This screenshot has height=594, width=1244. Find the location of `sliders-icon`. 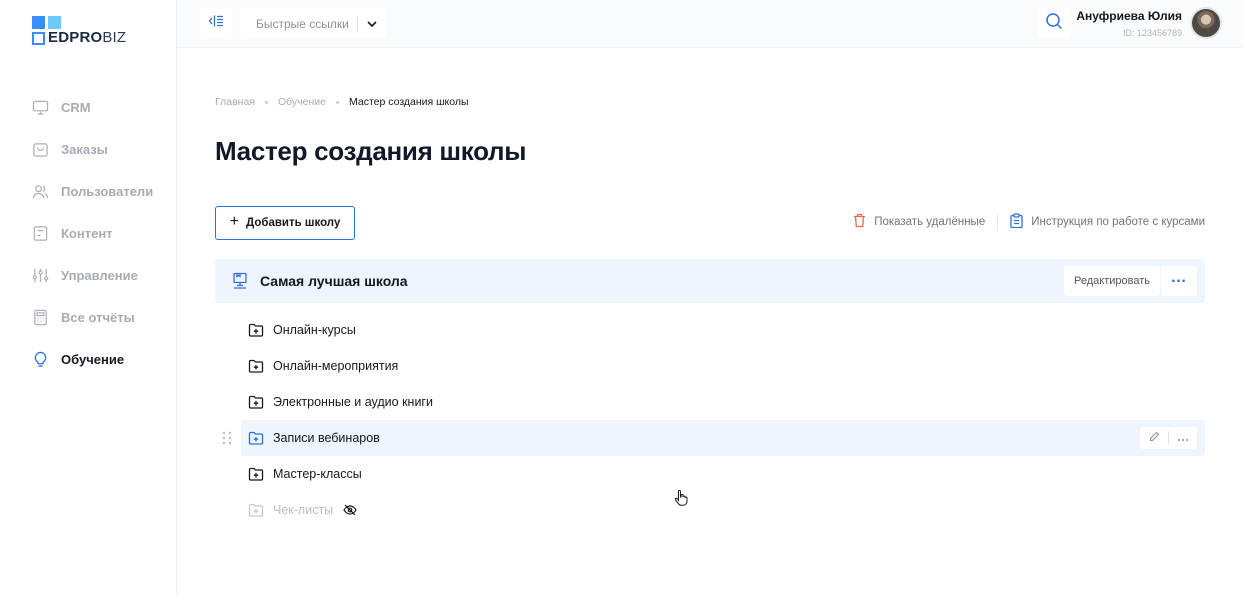

sliders-icon is located at coordinates (40, 275).